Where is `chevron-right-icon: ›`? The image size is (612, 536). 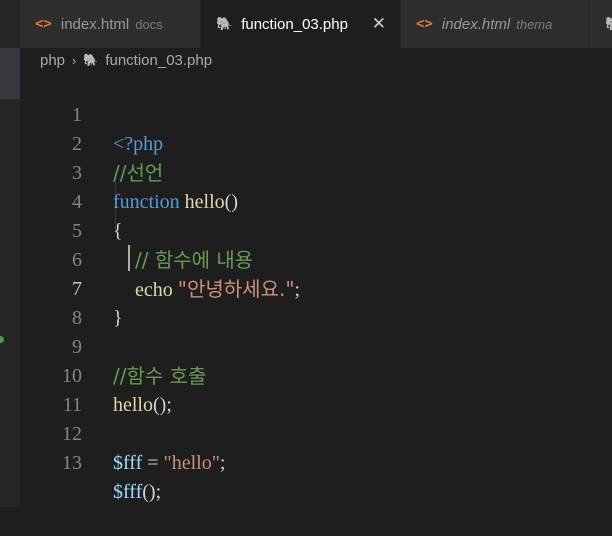 chevron-right-icon: › is located at coordinates (74, 60).